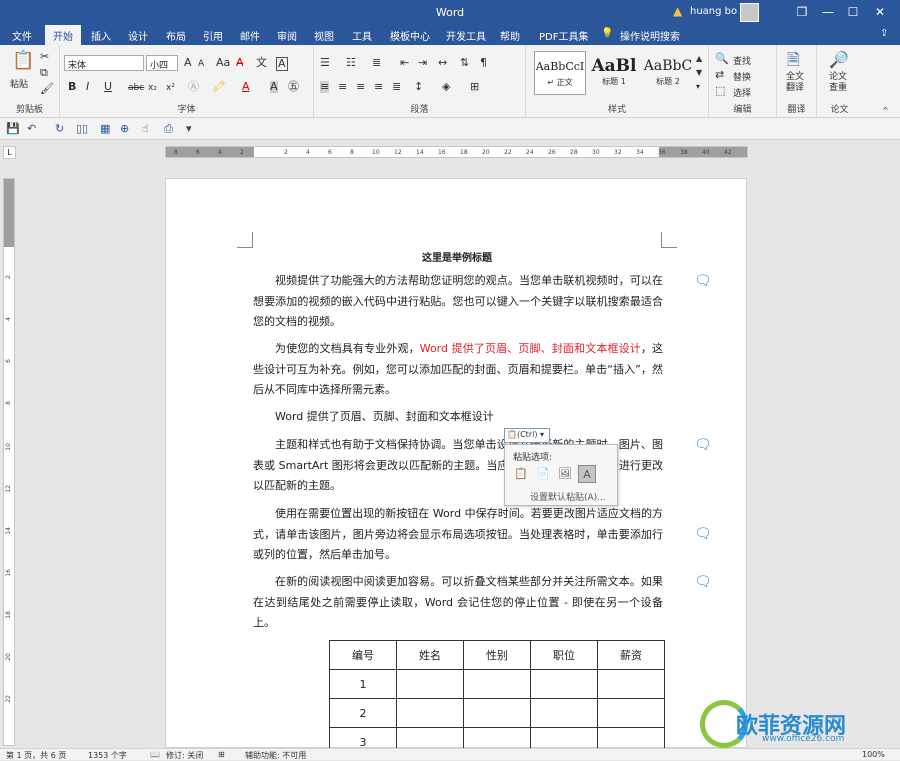  Describe the element at coordinates (527, 435) in the screenshot. I see `paste-options-button: 📋(Ctrl) ▾` at that location.